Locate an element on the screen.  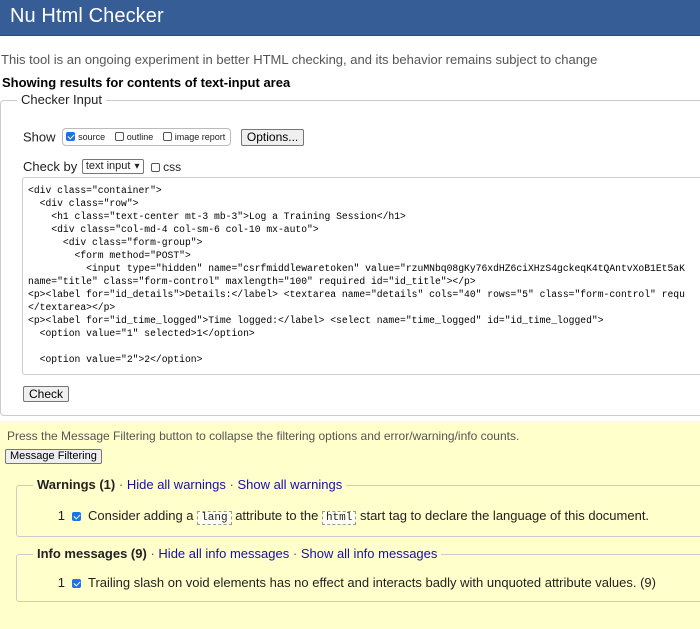
source-checkbox is located at coordinates (71, 136).